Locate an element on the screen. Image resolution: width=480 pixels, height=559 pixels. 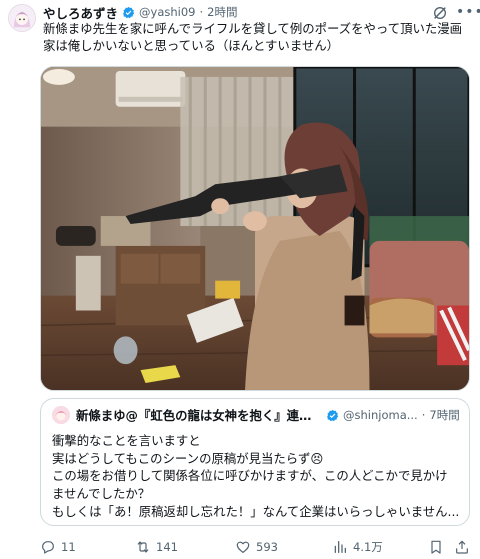
tweet-time: 2時間 is located at coordinates (222, 12).